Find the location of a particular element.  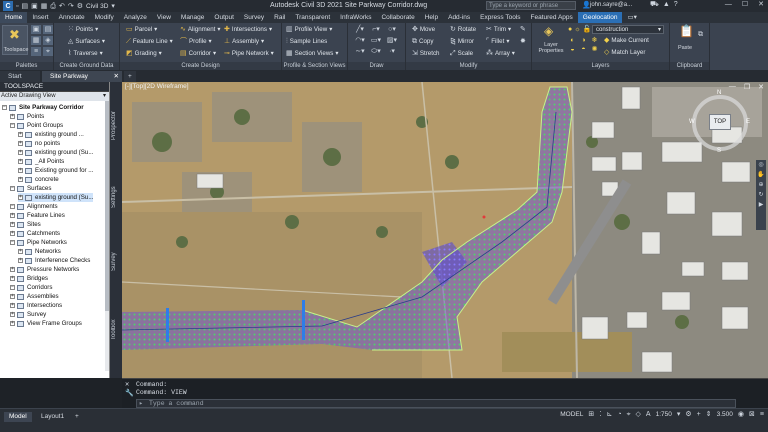

rotate-button: ↻ Rotate is located at coordinates (463, 29).